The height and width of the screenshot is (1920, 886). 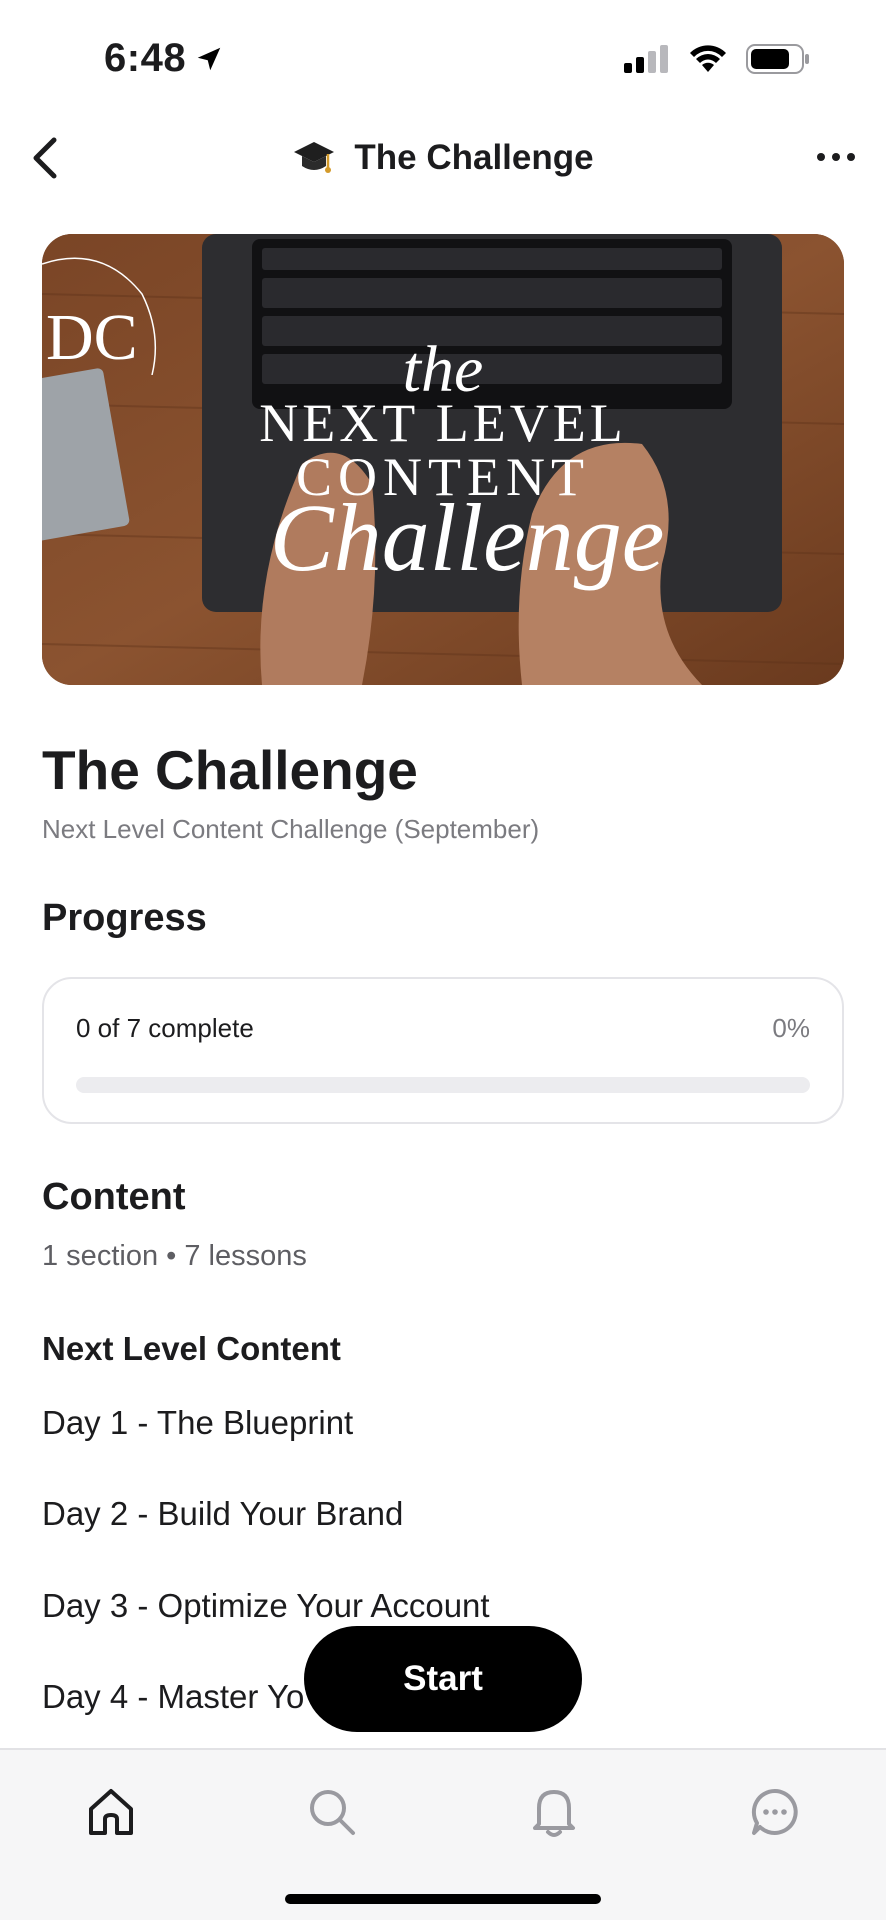 What do you see at coordinates (174, 1256) in the screenshot?
I see `content-meta: 1 section • 7 lessons` at bounding box center [174, 1256].